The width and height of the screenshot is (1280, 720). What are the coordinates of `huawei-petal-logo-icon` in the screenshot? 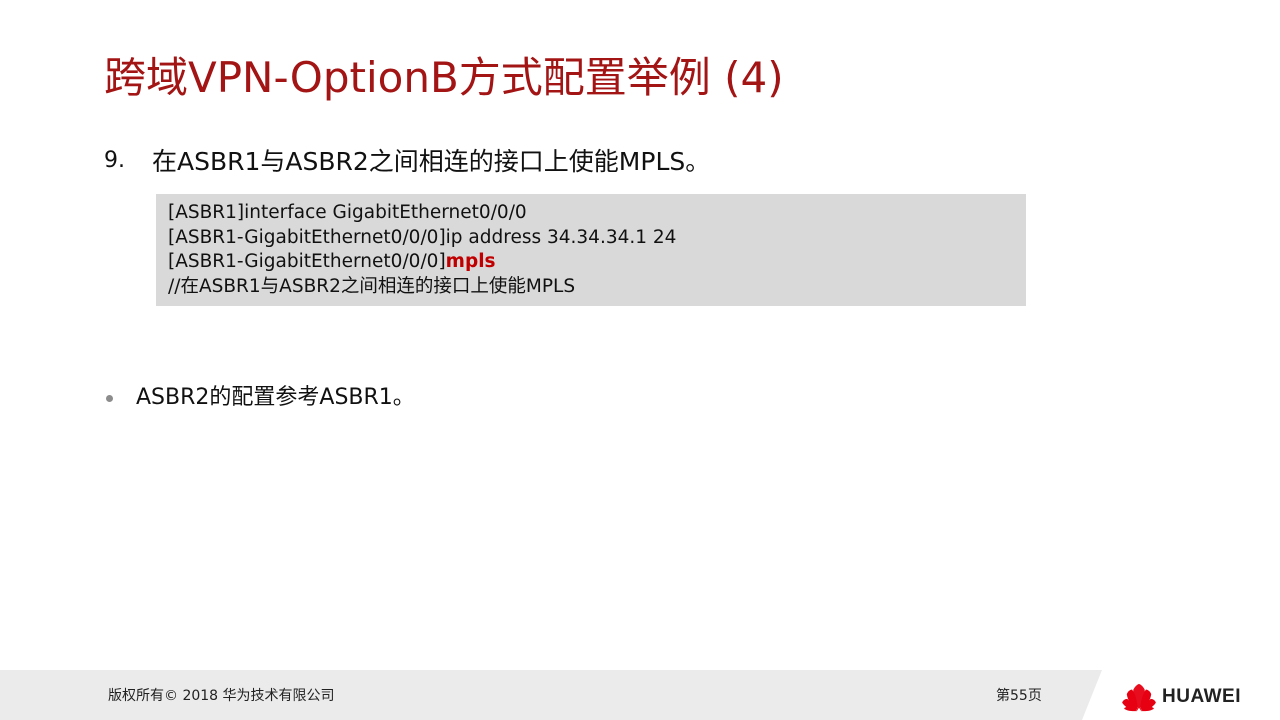 It's located at (1139, 697).